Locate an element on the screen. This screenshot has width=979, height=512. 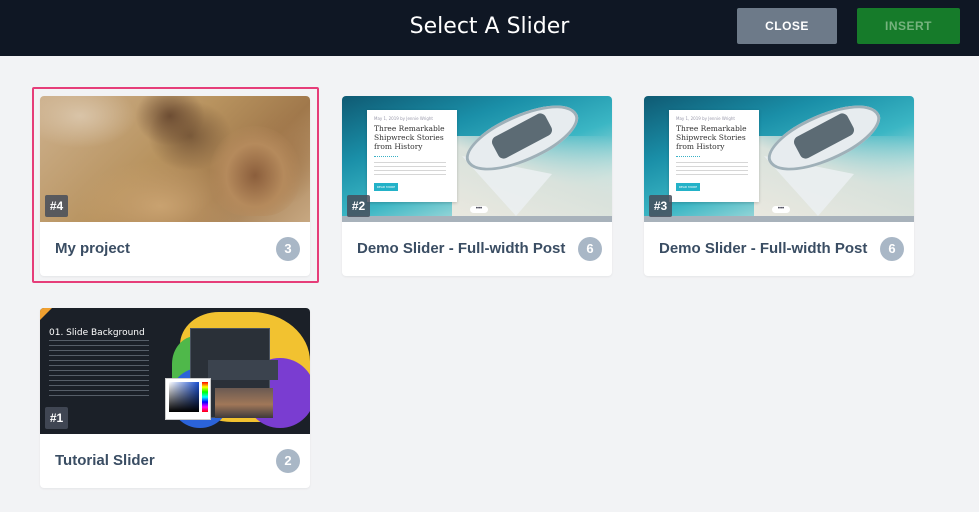
close-button: CLOSE is located at coordinates (787, 26).